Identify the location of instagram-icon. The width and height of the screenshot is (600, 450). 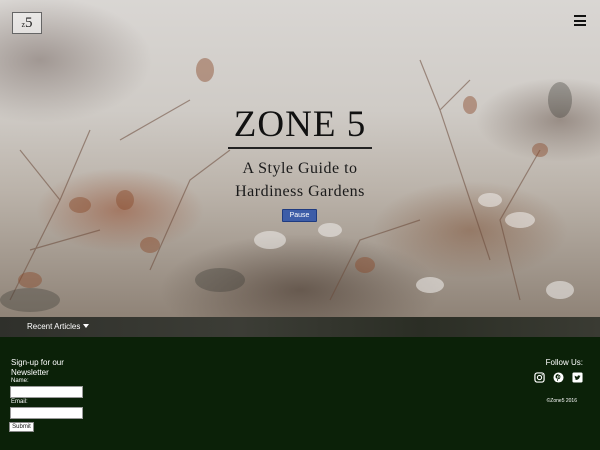
(539, 377).